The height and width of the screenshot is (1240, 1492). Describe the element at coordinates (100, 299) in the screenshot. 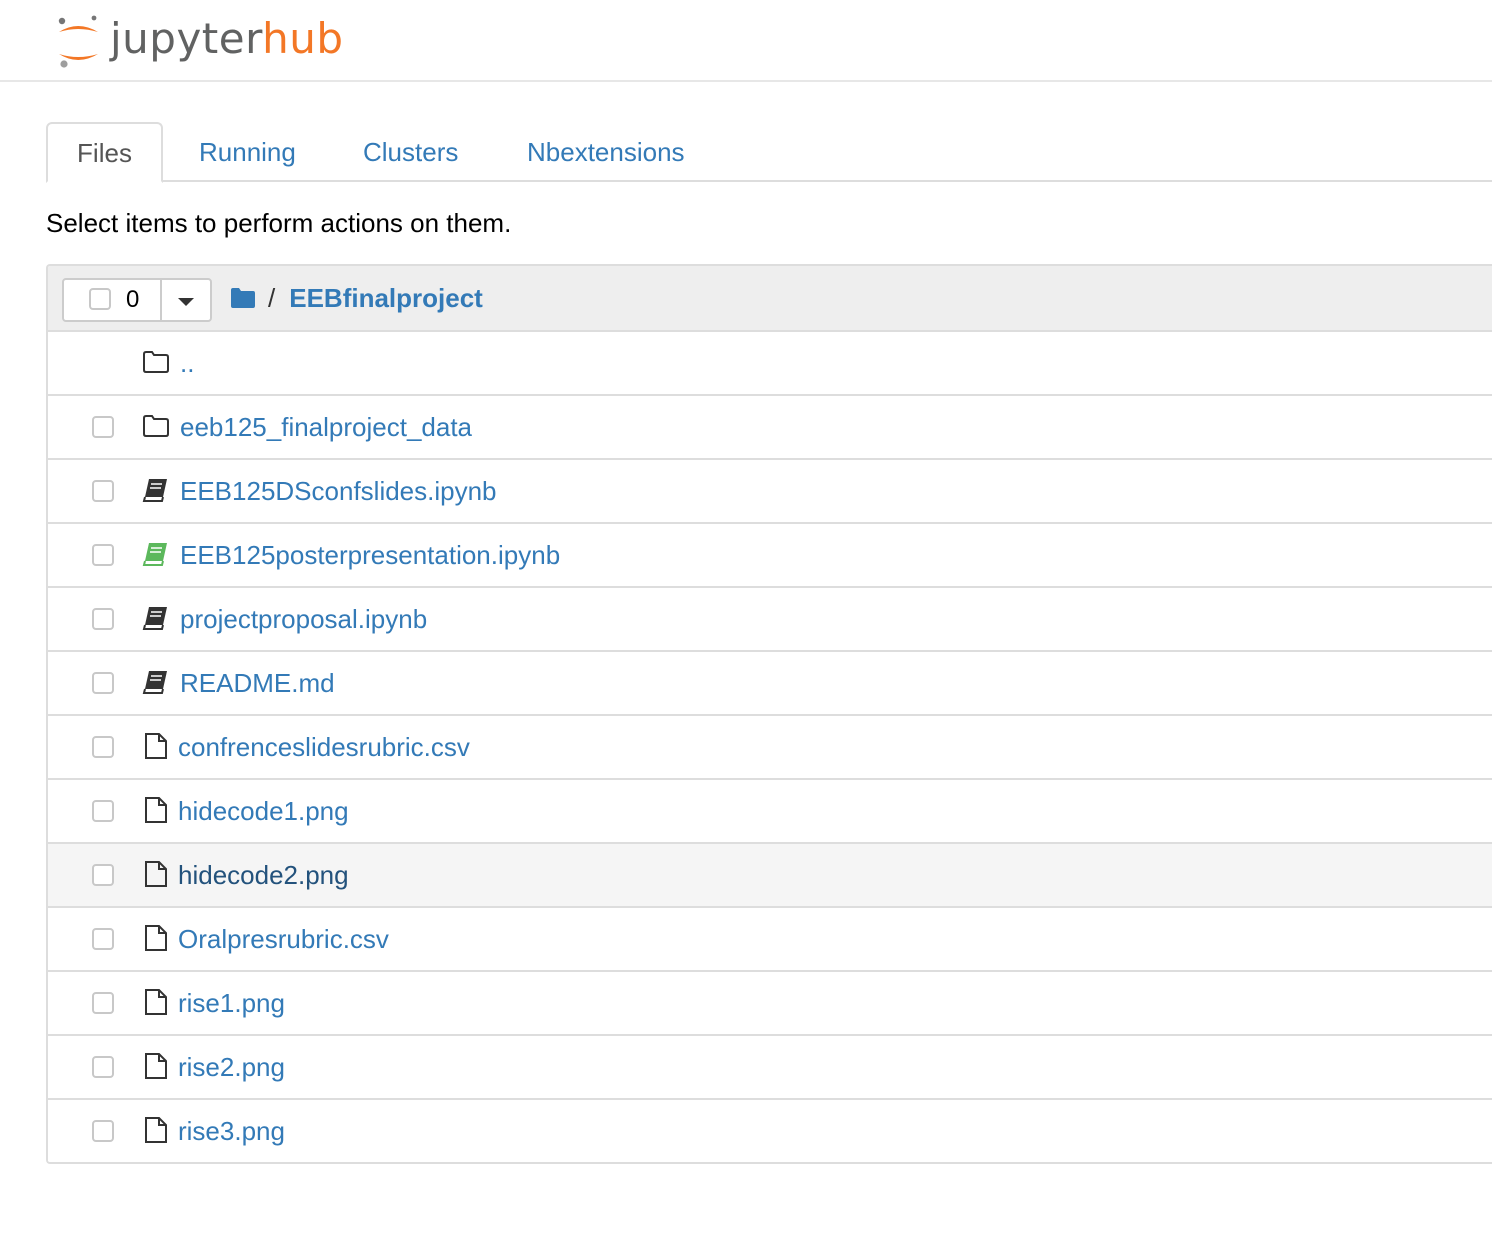

I see `select-all-checkbox` at that location.